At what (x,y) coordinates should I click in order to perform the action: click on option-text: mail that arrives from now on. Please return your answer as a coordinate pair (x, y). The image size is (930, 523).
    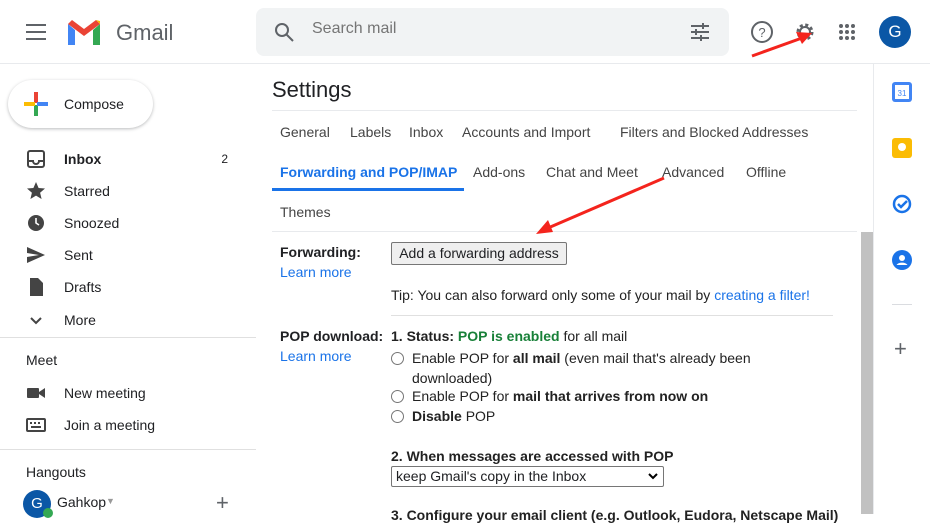
    Looking at the image, I should click on (610, 396).